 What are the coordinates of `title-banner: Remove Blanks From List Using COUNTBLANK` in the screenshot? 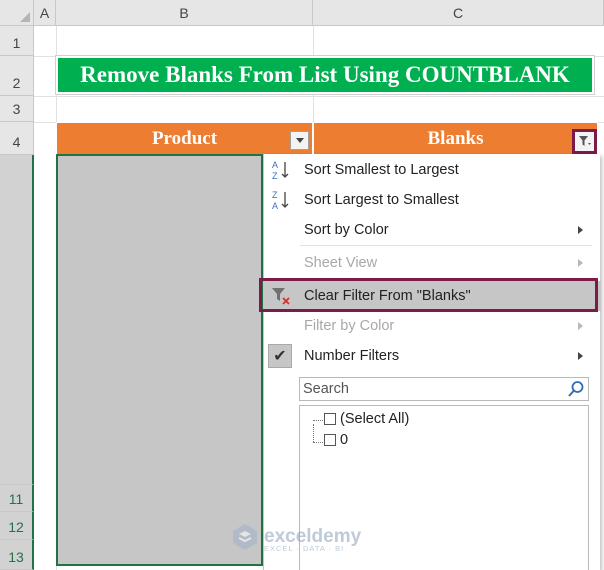 It's located at (325, 75).